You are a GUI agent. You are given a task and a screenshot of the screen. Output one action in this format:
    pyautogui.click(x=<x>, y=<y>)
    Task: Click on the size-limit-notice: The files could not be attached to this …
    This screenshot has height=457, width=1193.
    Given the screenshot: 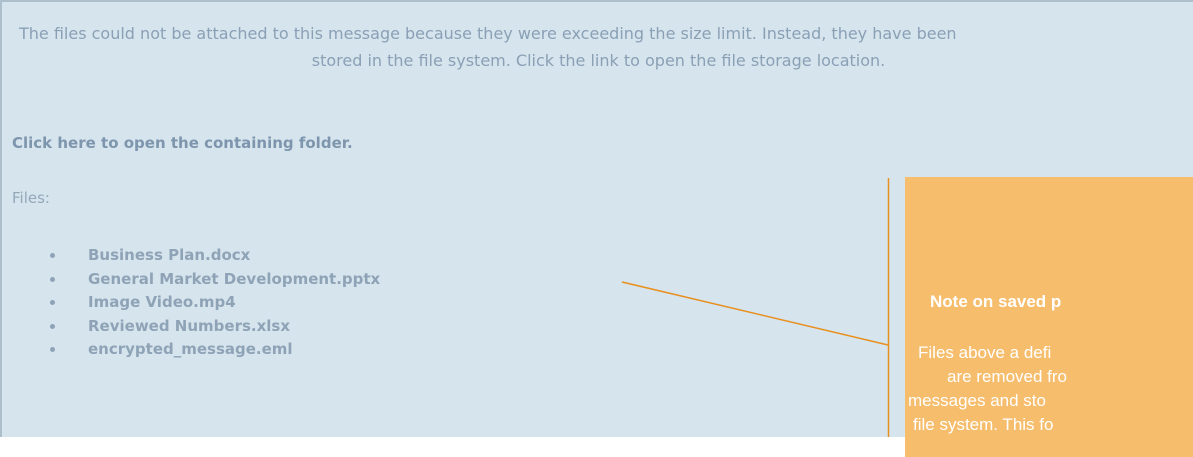 What is the action you would take?
    pyautogui.click(x=597, y=47)
    